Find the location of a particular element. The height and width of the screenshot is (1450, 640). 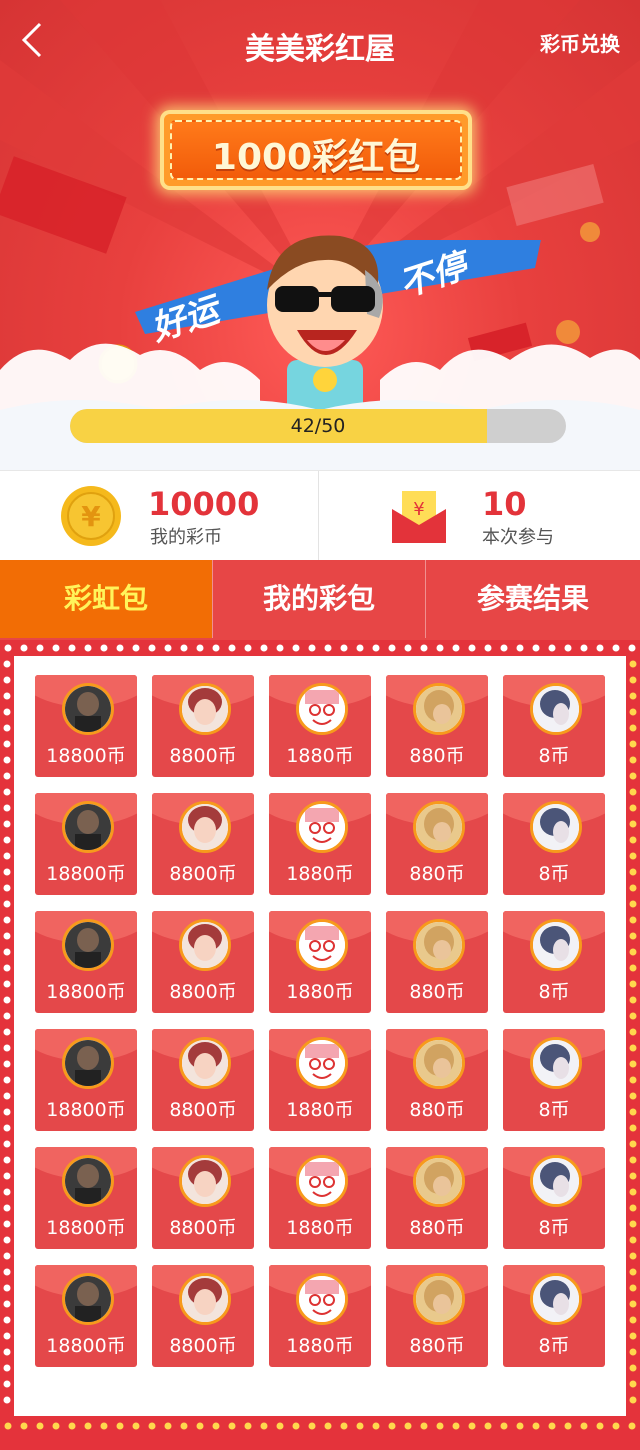

tab-rainbow-packets: 彩虹包 is located at coordinates (106, 599).